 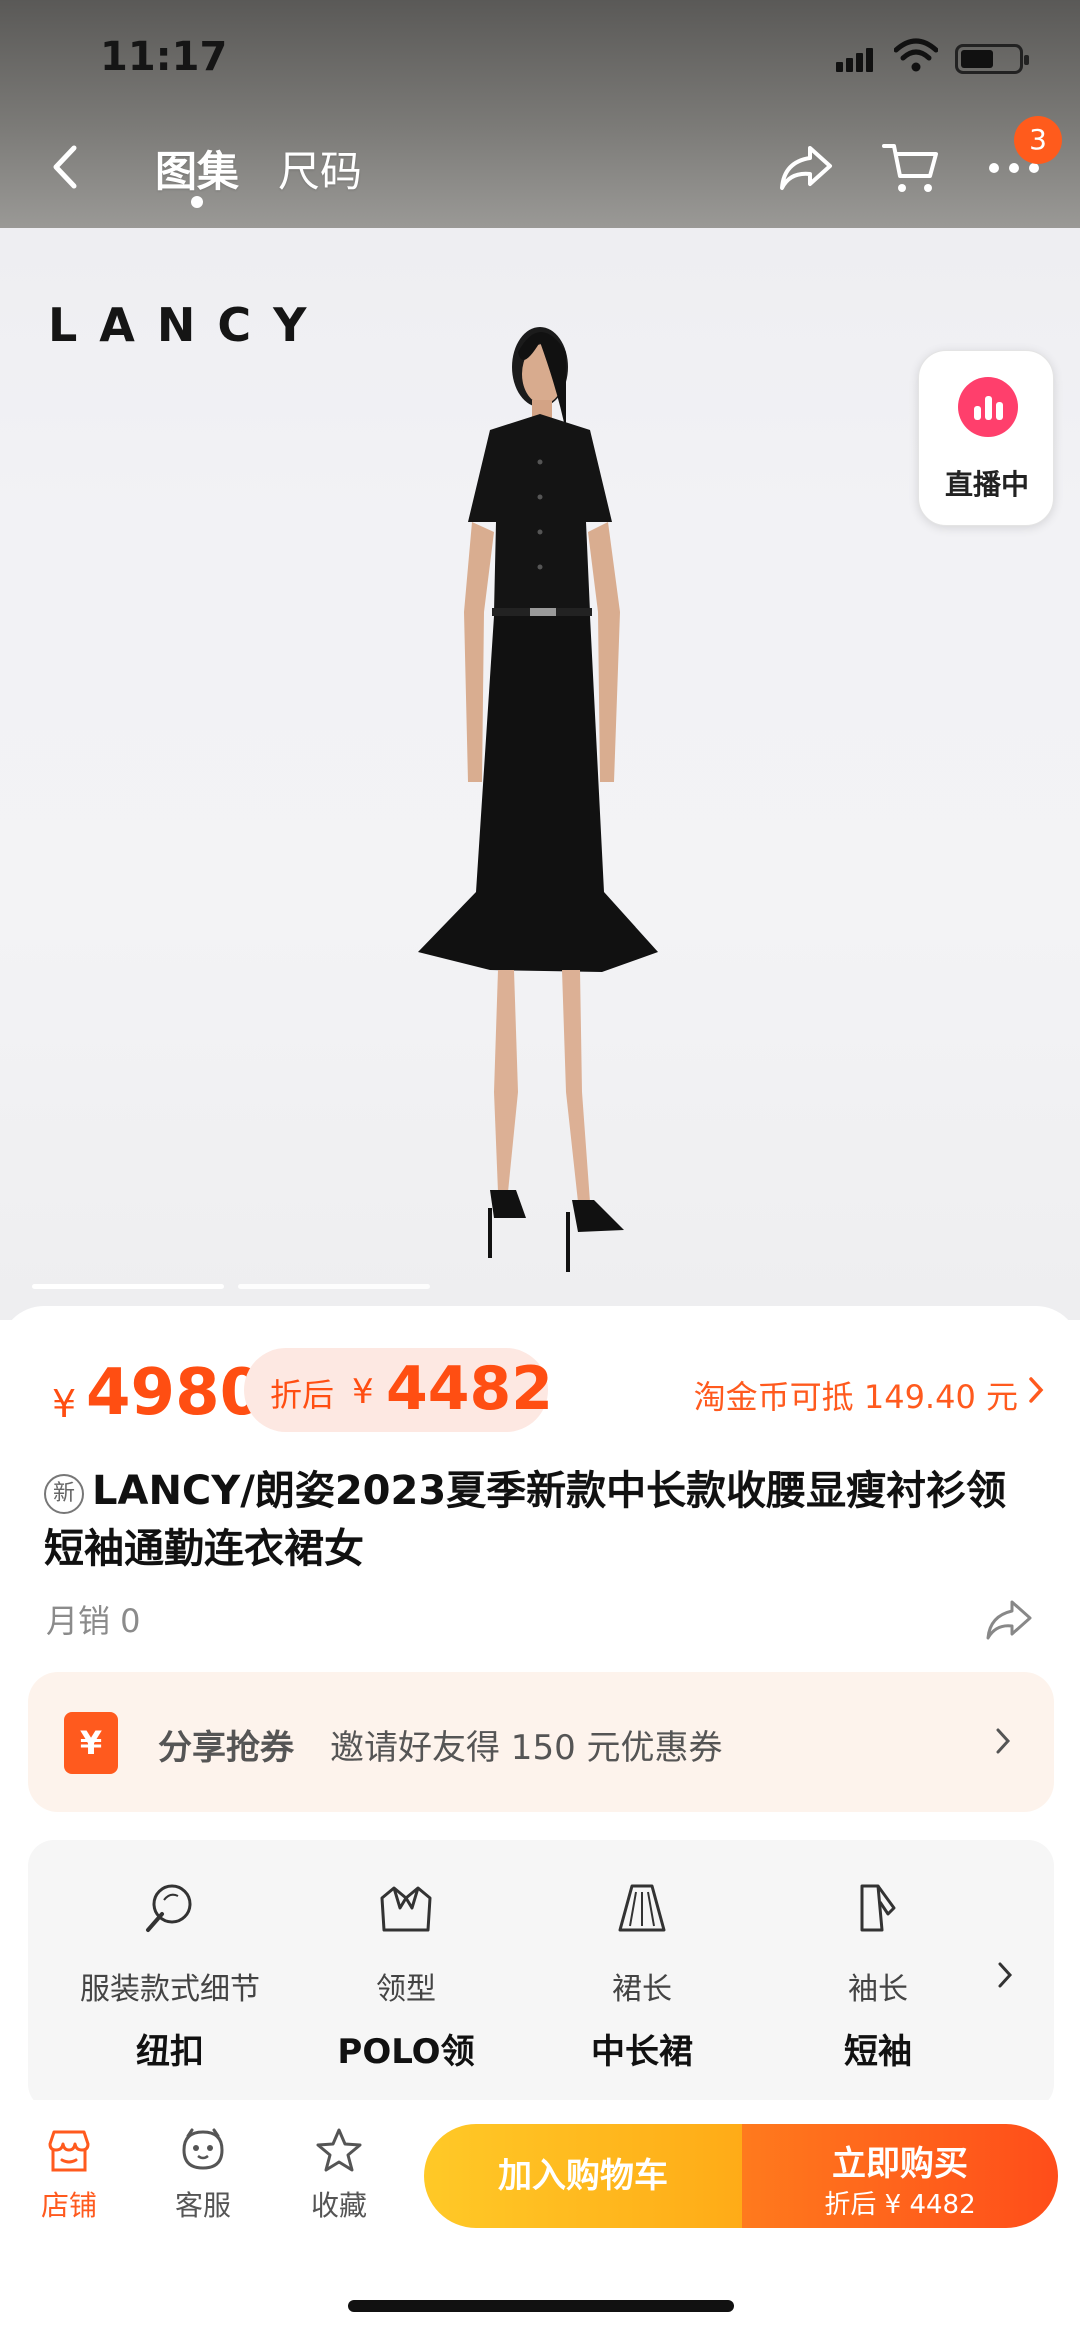 I want to click on status-bar: 11:17, so click(x=540, y=55).